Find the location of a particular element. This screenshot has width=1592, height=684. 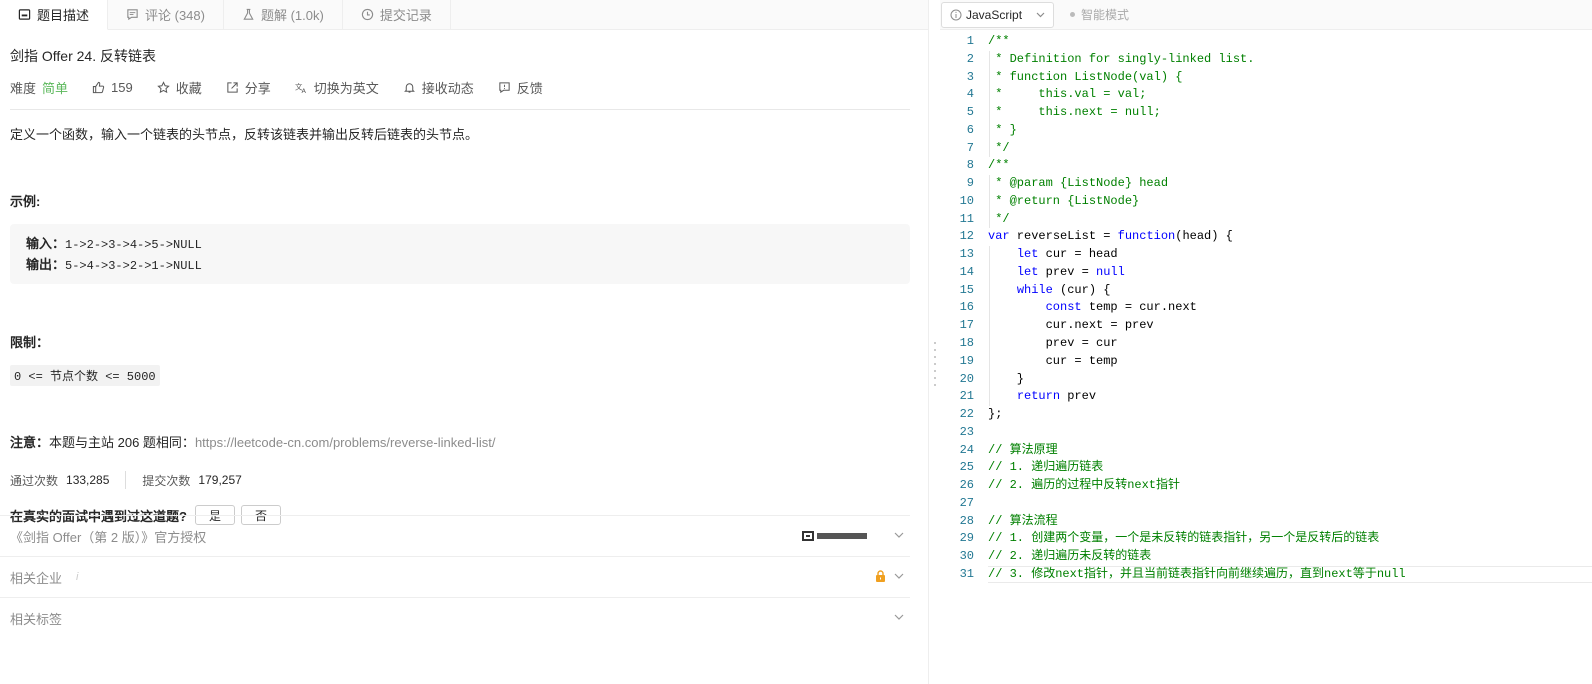

stats: 通过次数 133,285 提交次数 179,257 is located at coordinates (459, 480).